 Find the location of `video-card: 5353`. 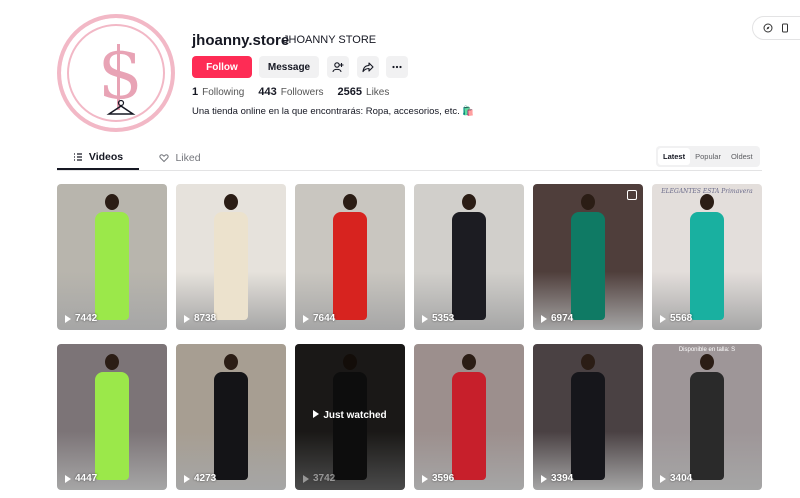

video-card: 5353 is located at coordinates (469, 257).